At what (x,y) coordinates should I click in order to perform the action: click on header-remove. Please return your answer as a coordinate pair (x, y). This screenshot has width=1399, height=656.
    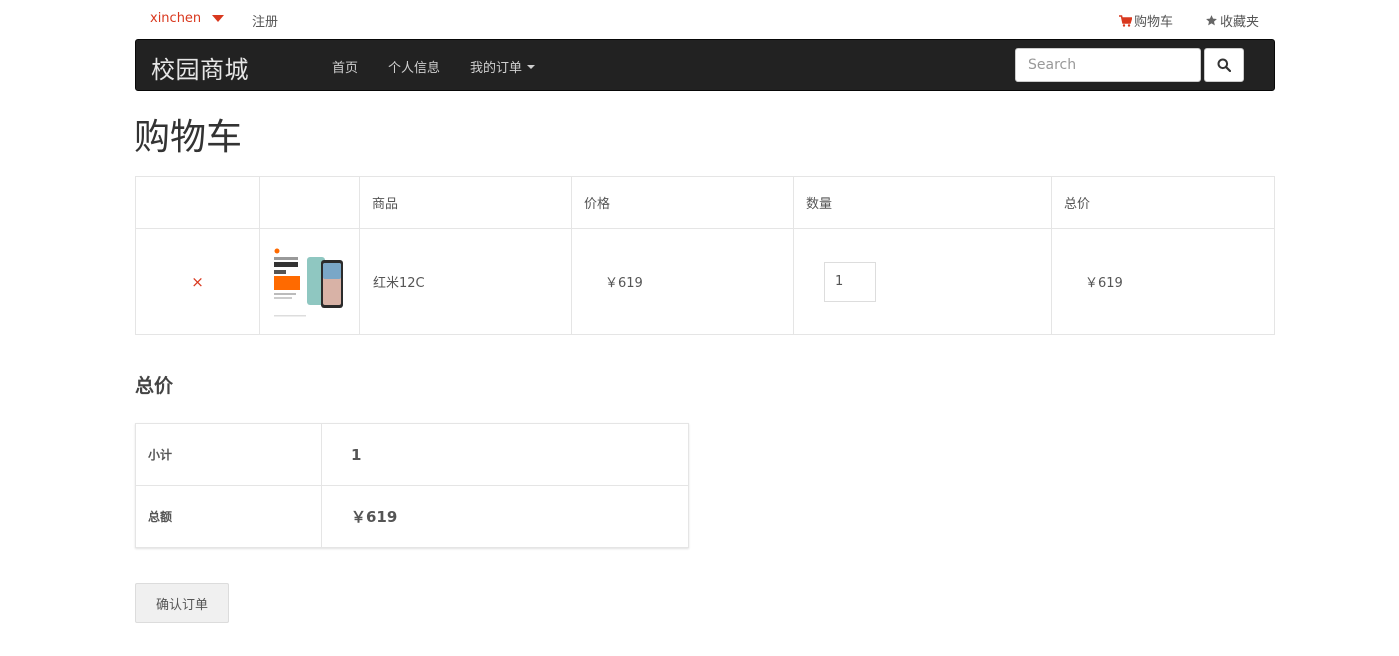
    Looking at the image, I should click on (197, 202).